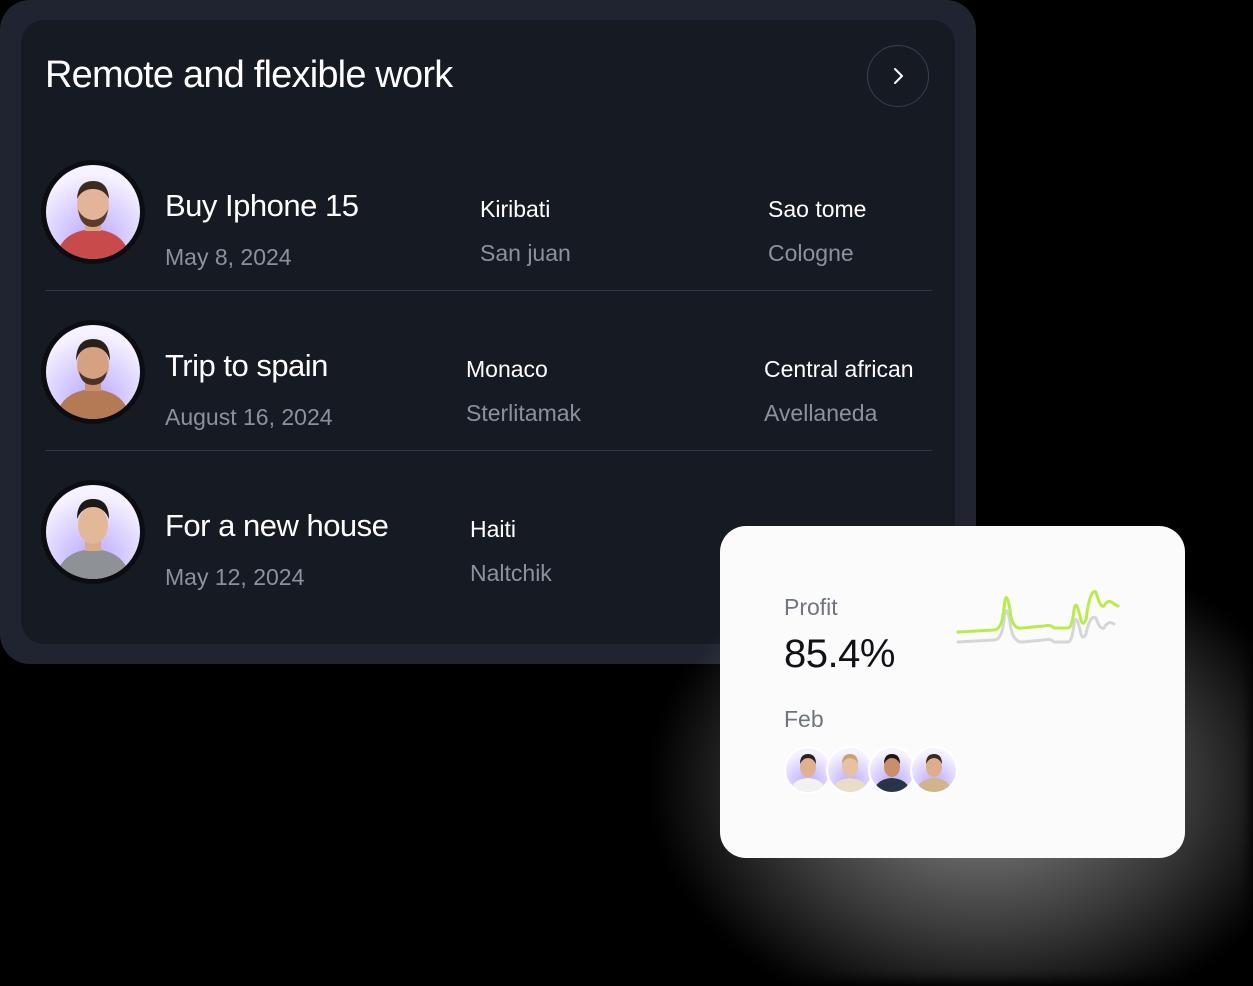  Describe the element at coordinates (821, 413) in the screenshot. I see `location-secondary: Avellaneda` at that location.